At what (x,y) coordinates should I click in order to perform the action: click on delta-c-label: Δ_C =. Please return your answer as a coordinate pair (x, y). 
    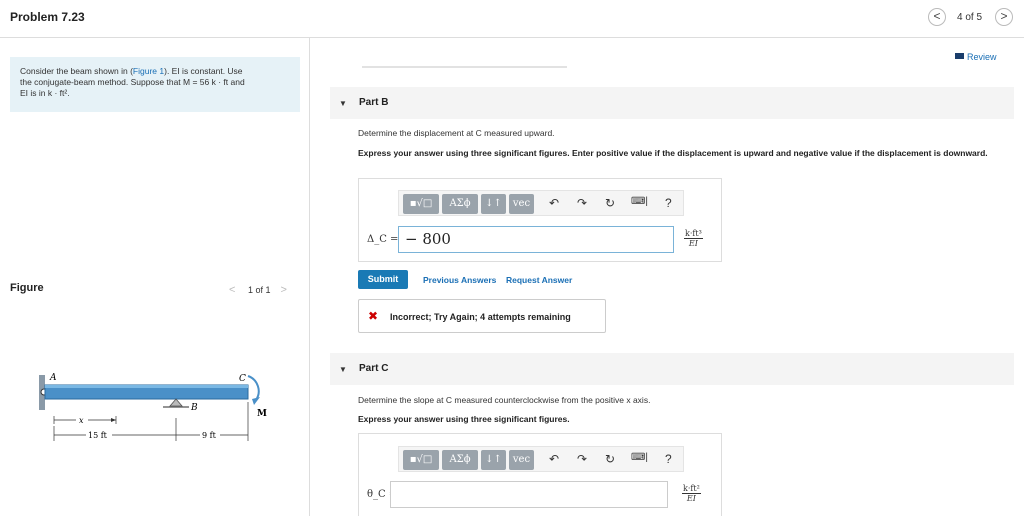
    Looking at the image, I should click on (383, 239).